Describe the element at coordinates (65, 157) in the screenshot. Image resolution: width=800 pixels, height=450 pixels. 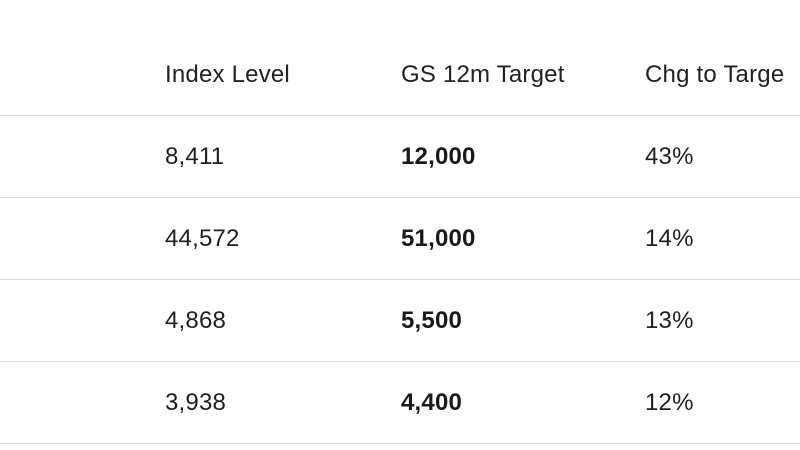
I see `index-name: I` at that location.